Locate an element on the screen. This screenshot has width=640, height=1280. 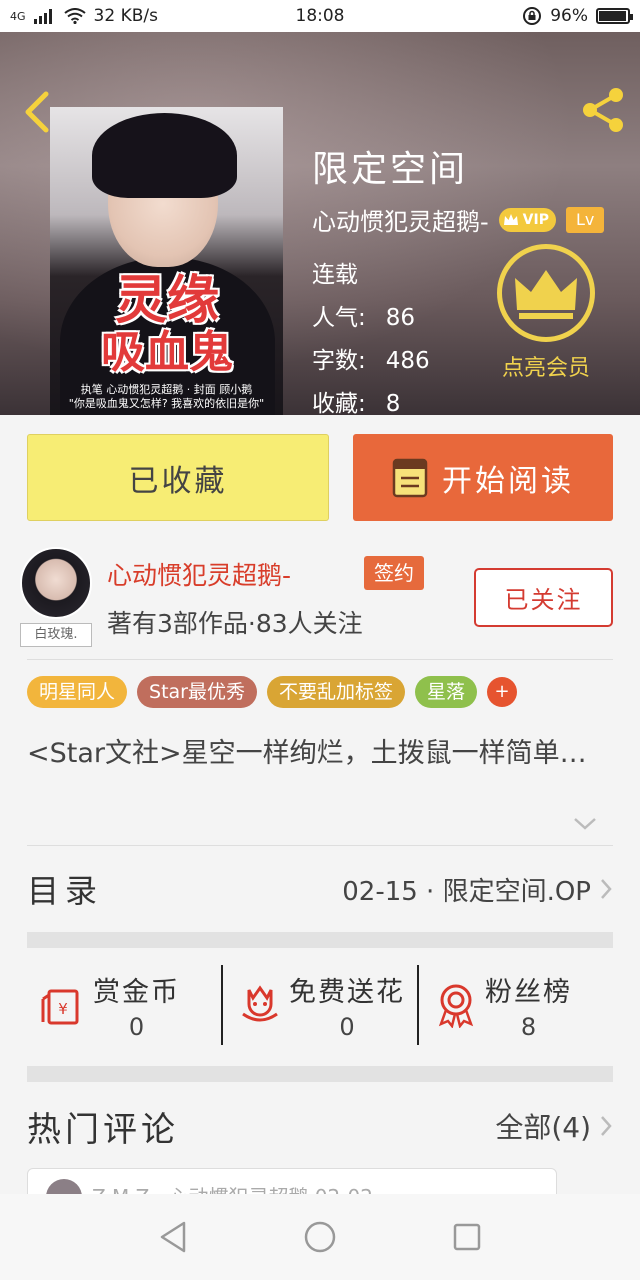
word-count-value: 486 is located at coordinates (407, 361).